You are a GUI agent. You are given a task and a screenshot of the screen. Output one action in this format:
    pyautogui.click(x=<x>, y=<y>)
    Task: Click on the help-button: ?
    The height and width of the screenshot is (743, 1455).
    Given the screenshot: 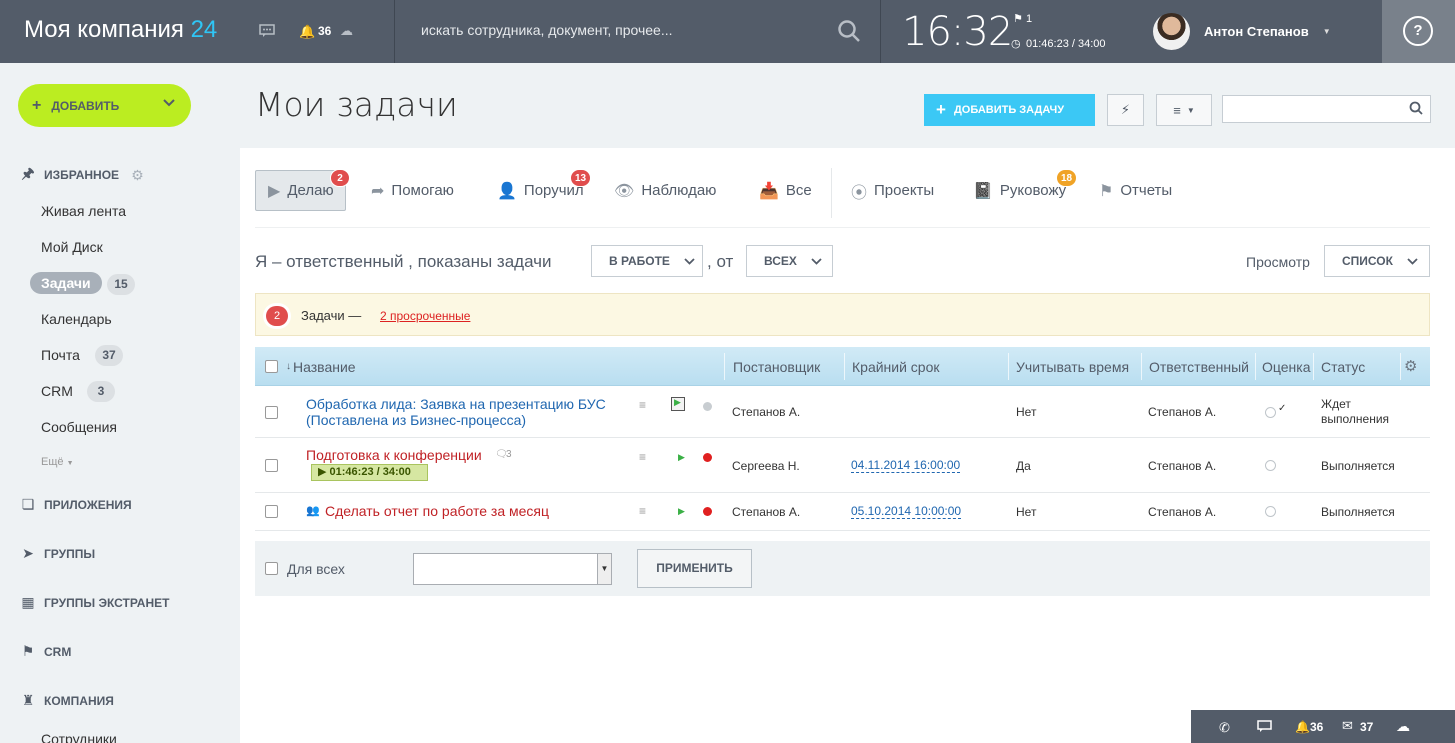 What is the action you would take?
    pyautogui.click(x=1418, y=31)
    